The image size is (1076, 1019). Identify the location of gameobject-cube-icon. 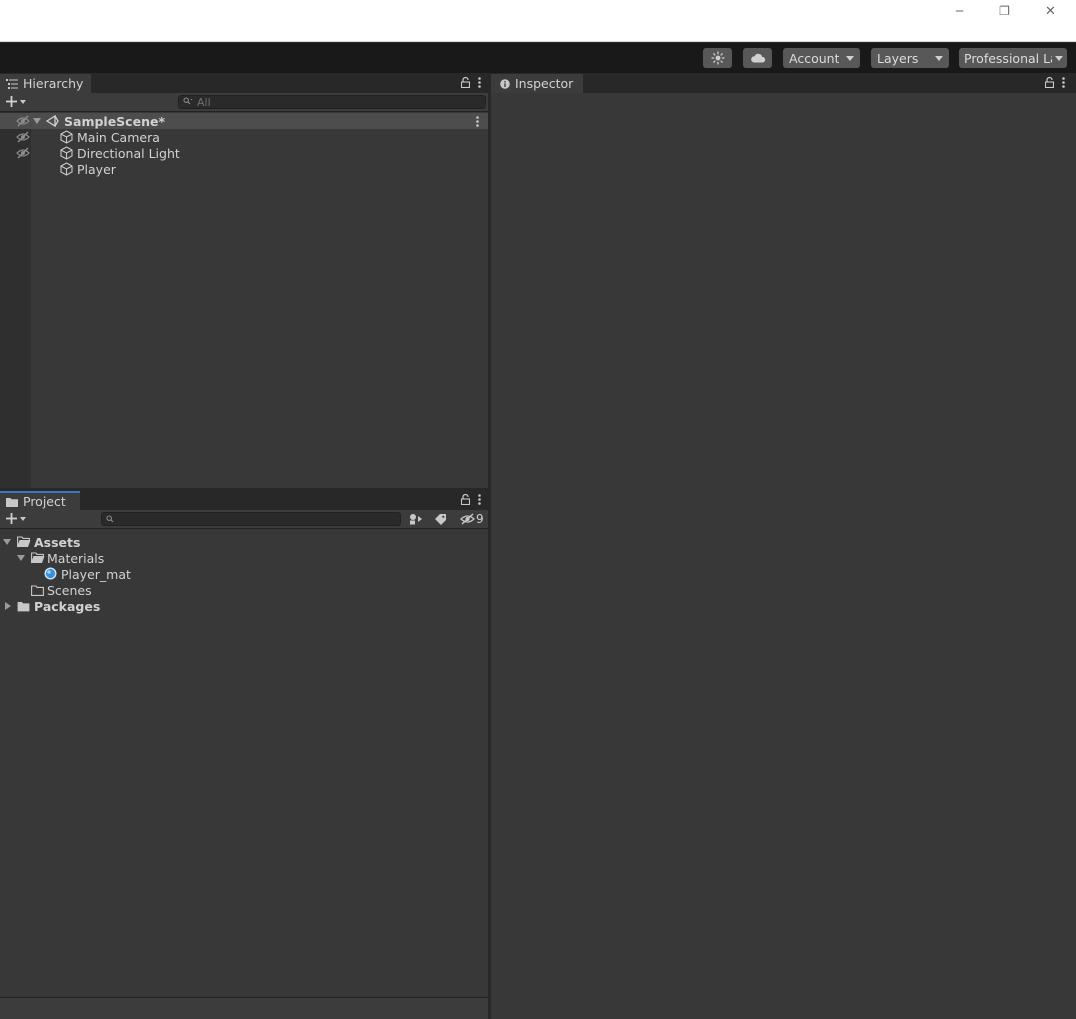
(66, 170).